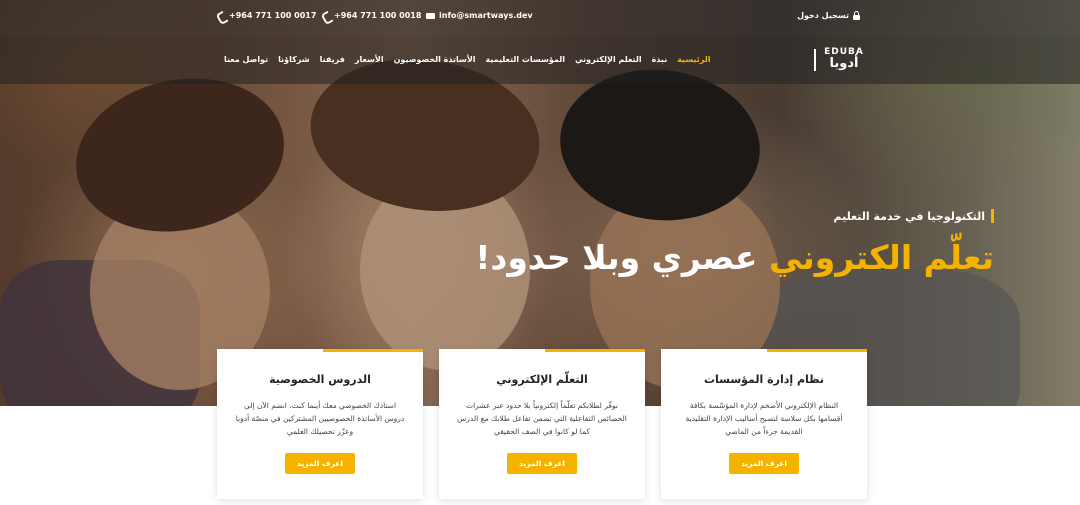 The width and height of the screenshot is (1080, 505). What do you see at coordinates (273, 15) in the screenshot?
I see `phone-text-2: +964 771 100 0017` at bounding box center [273, 15].